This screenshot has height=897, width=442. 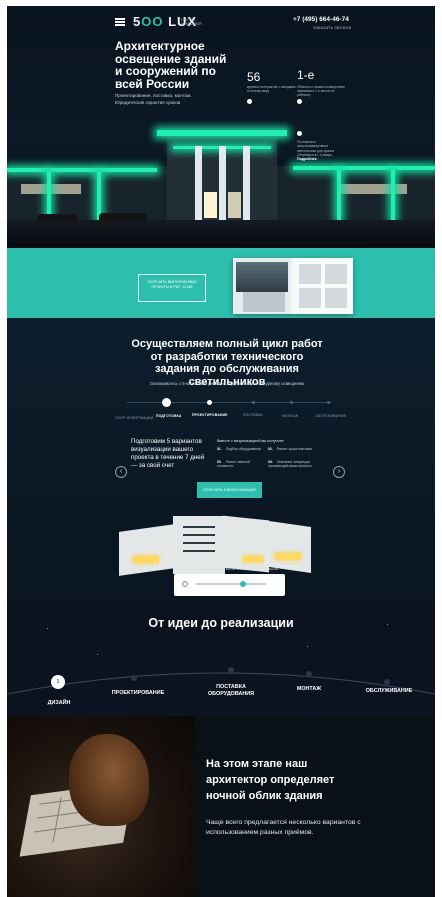 What do you see at coordinates (221, 234) in the screenshot?
I see `hero-ground` at bounding box center [221, 234].